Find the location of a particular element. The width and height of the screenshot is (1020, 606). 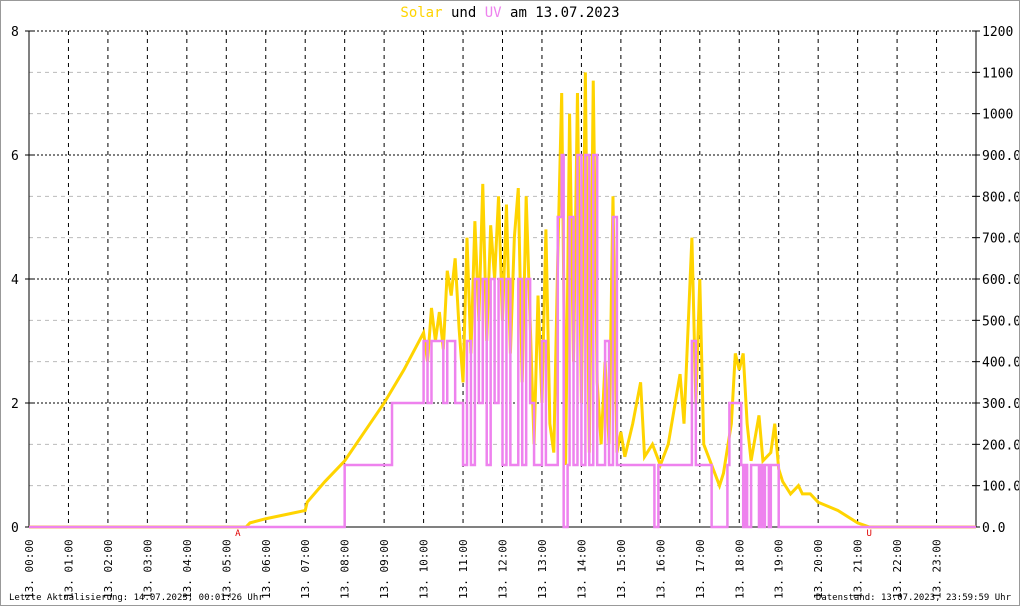

right-tick-label: 900.0 is located at coordinates (1000, 156).